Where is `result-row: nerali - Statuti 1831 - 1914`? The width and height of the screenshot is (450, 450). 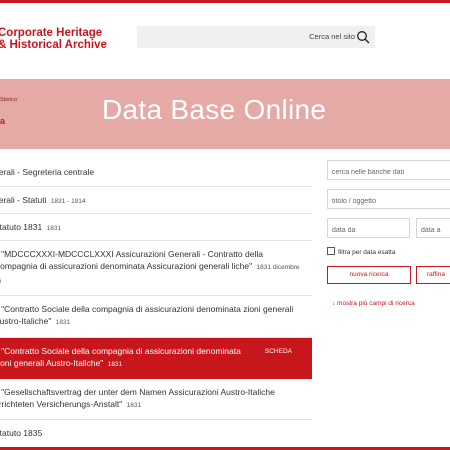
result-row: nerali - Statuti 1831 - 1914 is located at coordinates (156, 200).